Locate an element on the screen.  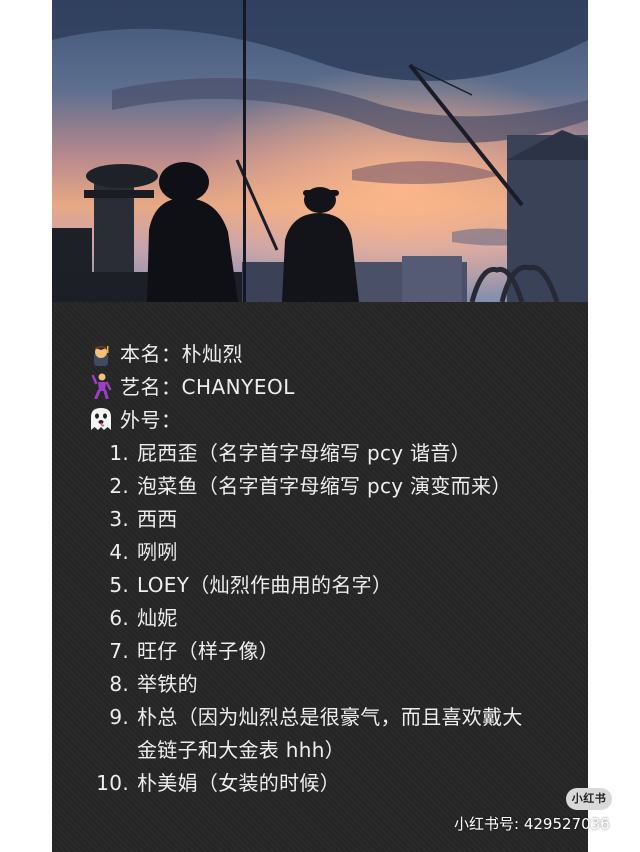
item-text: 灿妮 is located at coordinates (157, 618).